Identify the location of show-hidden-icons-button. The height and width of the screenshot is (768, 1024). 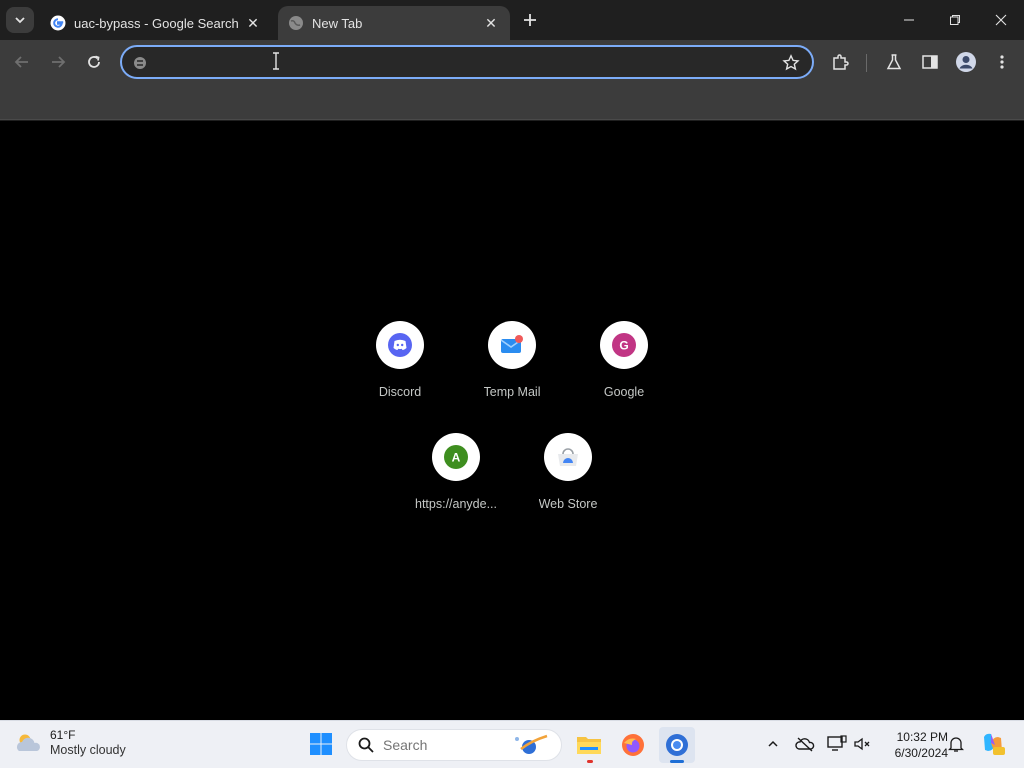
(773, 744).